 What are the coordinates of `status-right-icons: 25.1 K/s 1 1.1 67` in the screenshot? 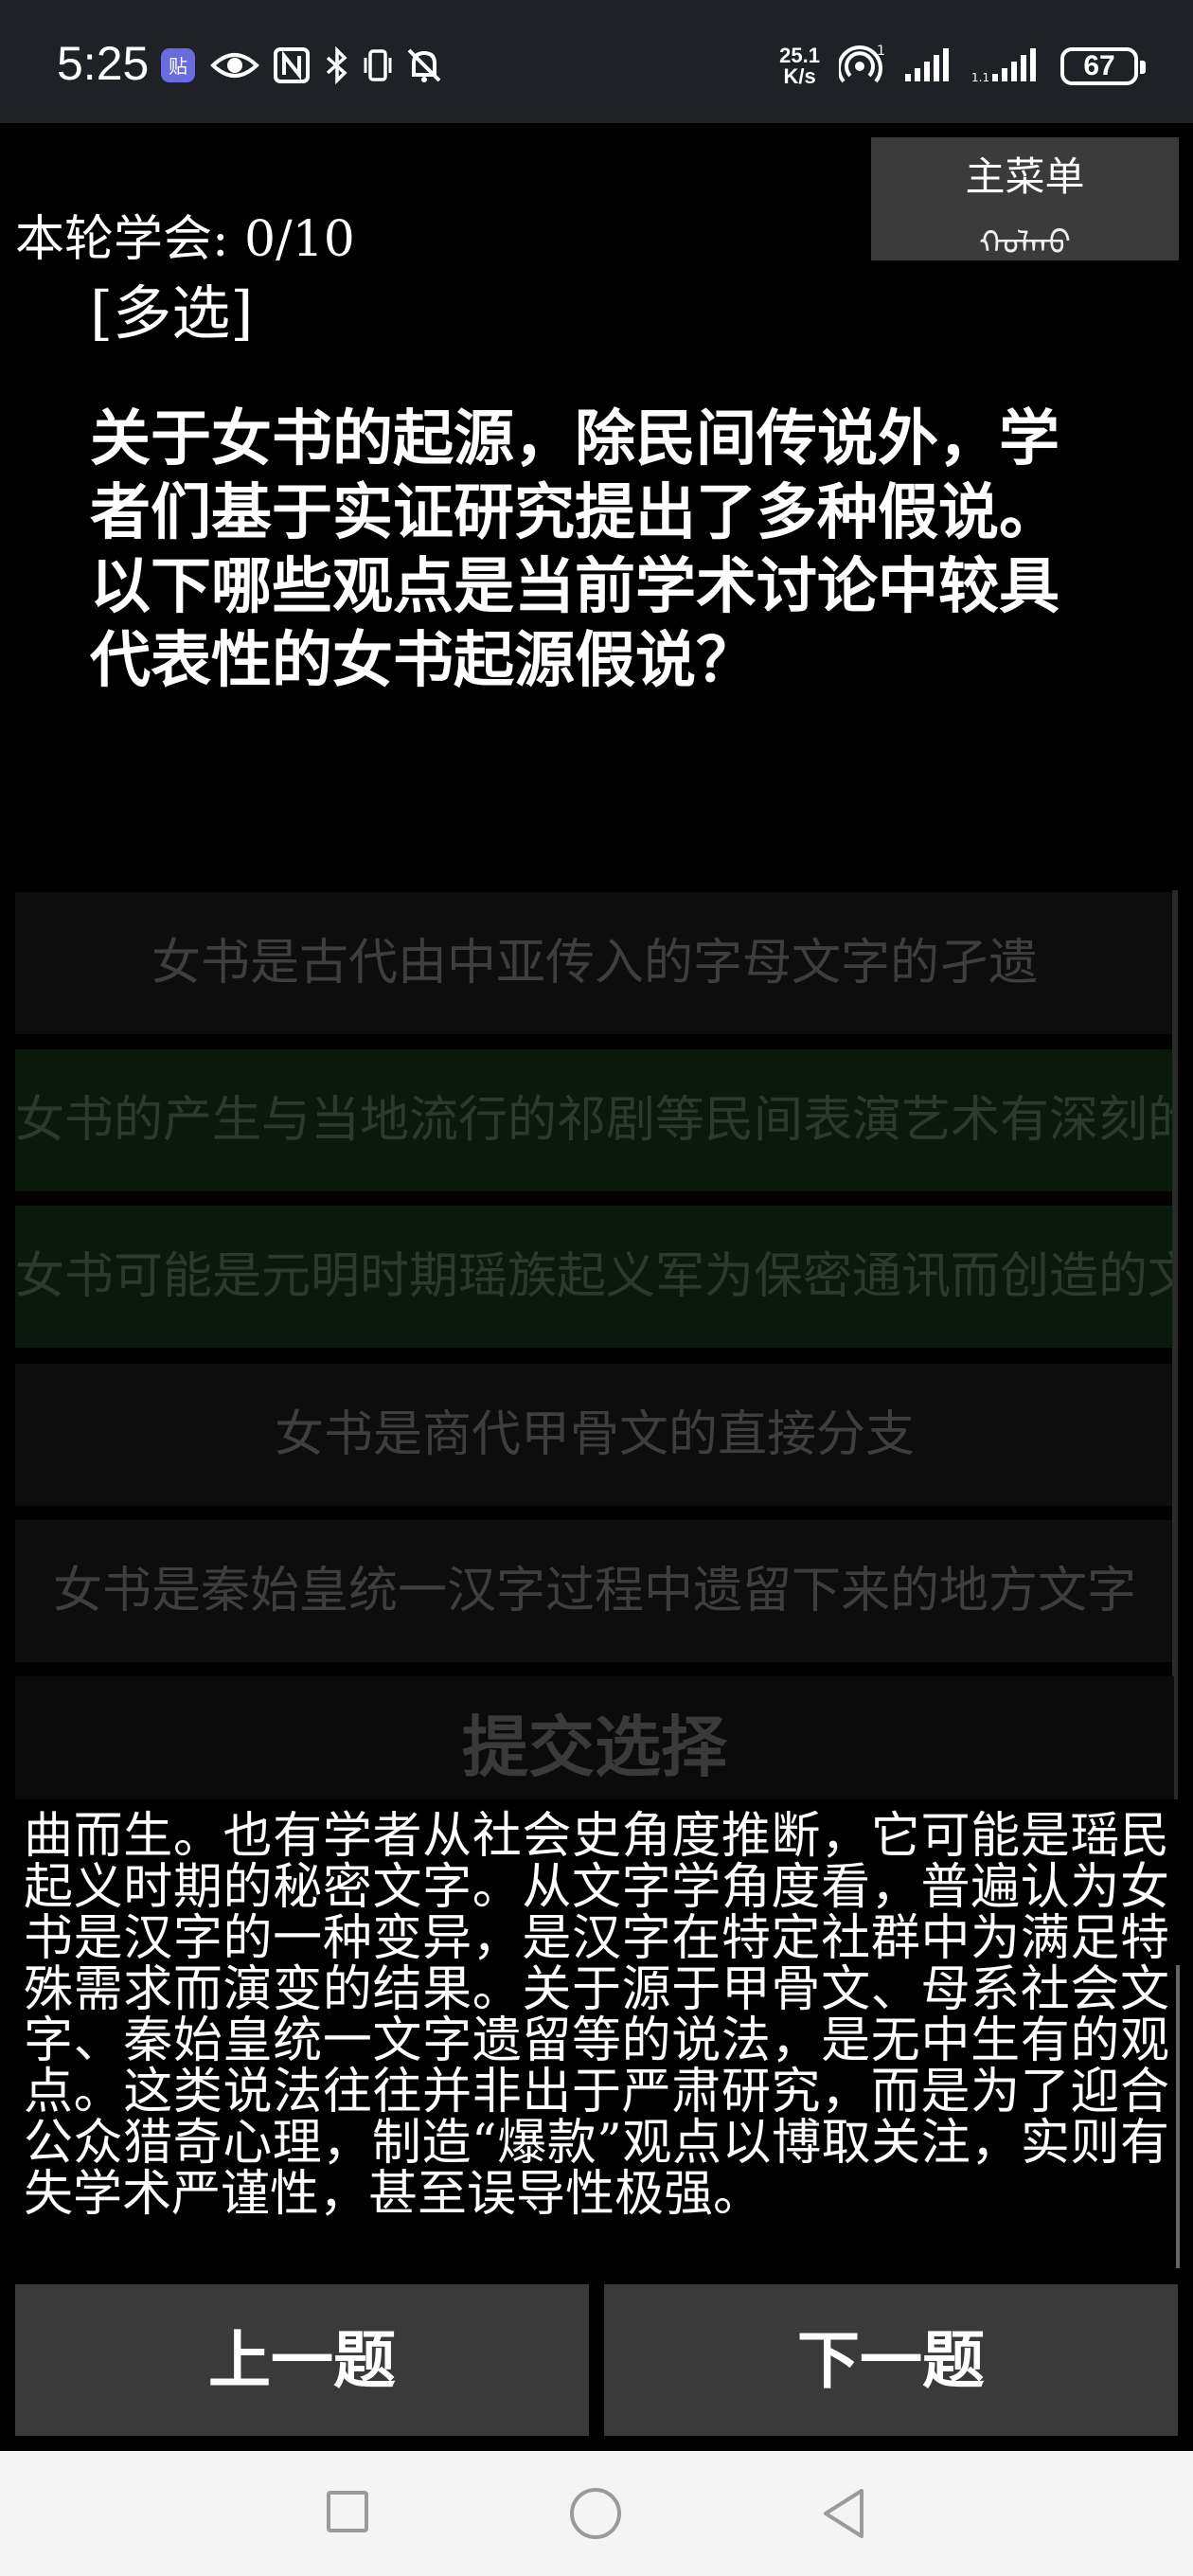 It's located at (962, 66).